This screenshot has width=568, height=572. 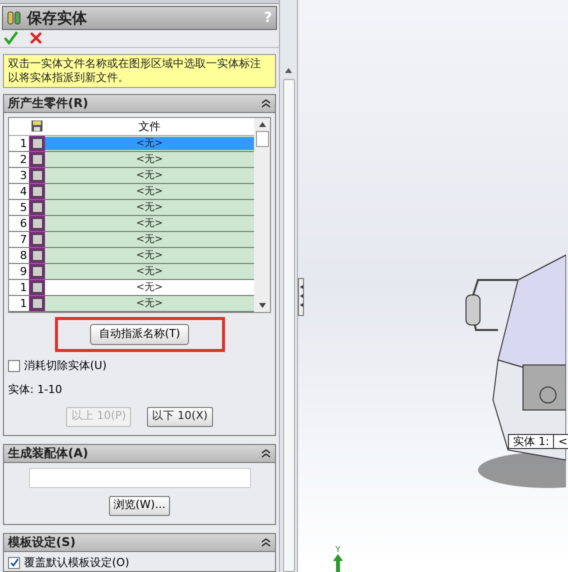 What do you see at coordinates (531, 441) in the screenshot?
I see `callout-label: 实体 1:` at bounding box center [531, 441].